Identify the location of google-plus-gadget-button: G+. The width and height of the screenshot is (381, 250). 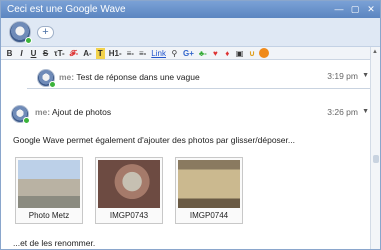
(188, 53).